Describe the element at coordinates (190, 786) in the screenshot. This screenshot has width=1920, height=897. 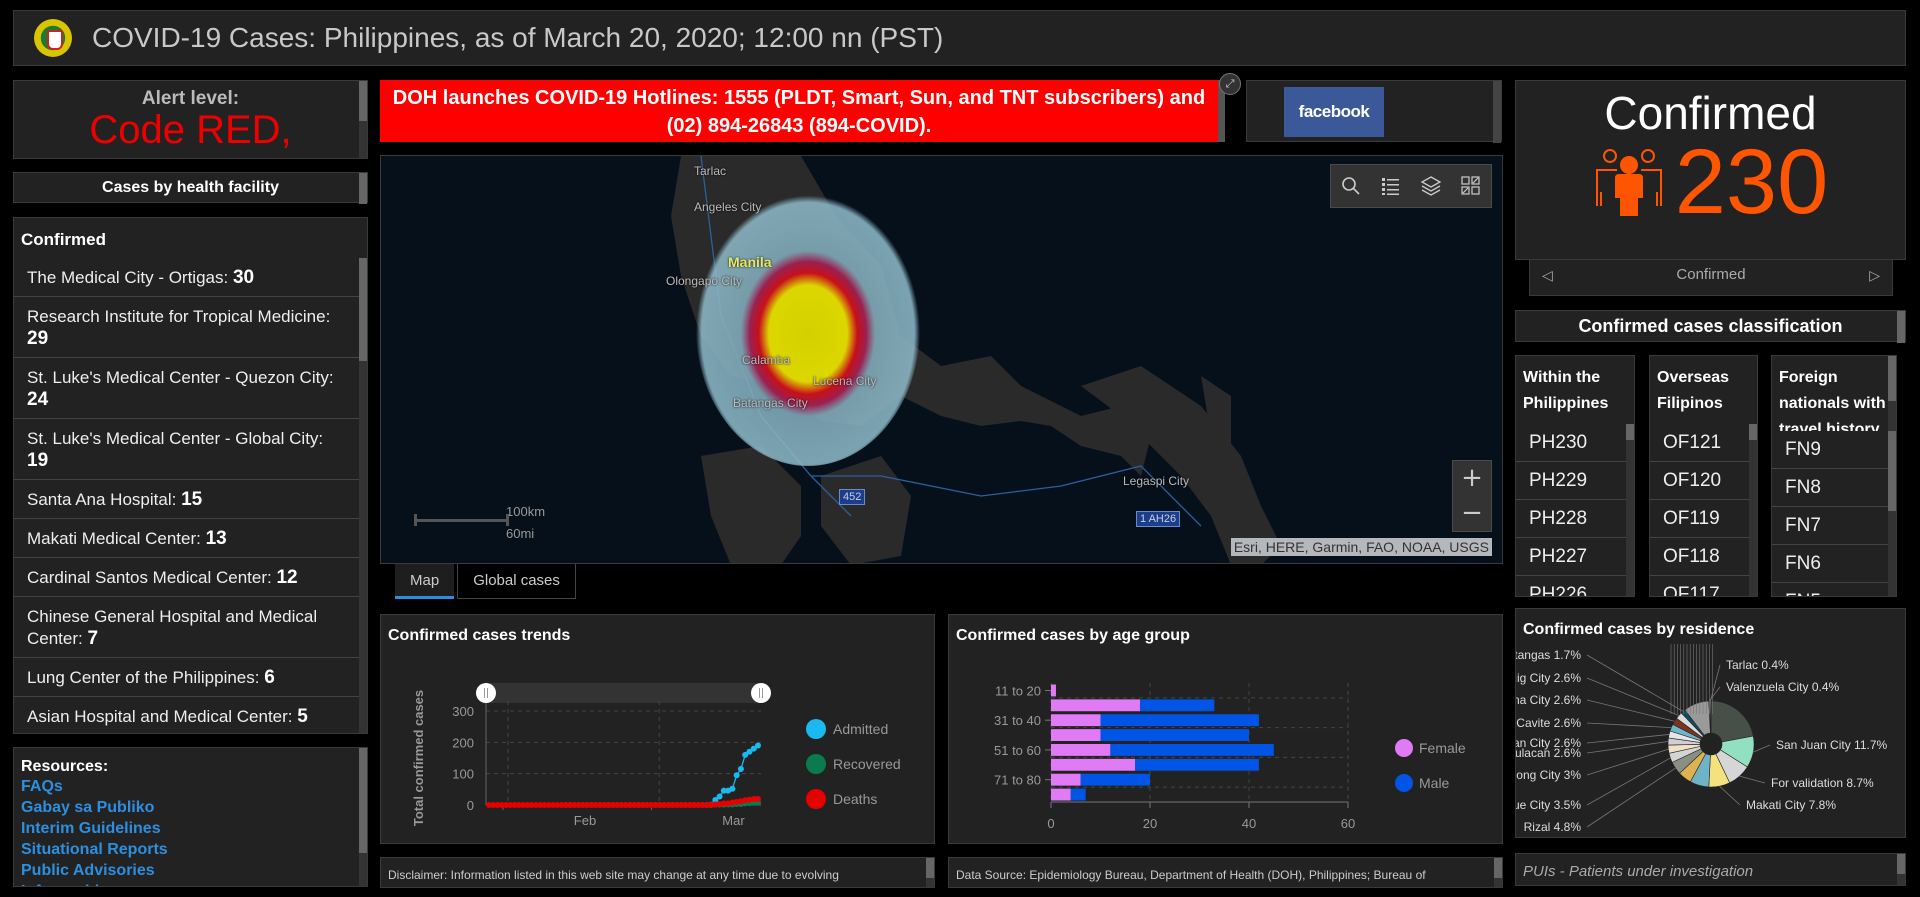
I see `resource-link: FAQs` at that location.